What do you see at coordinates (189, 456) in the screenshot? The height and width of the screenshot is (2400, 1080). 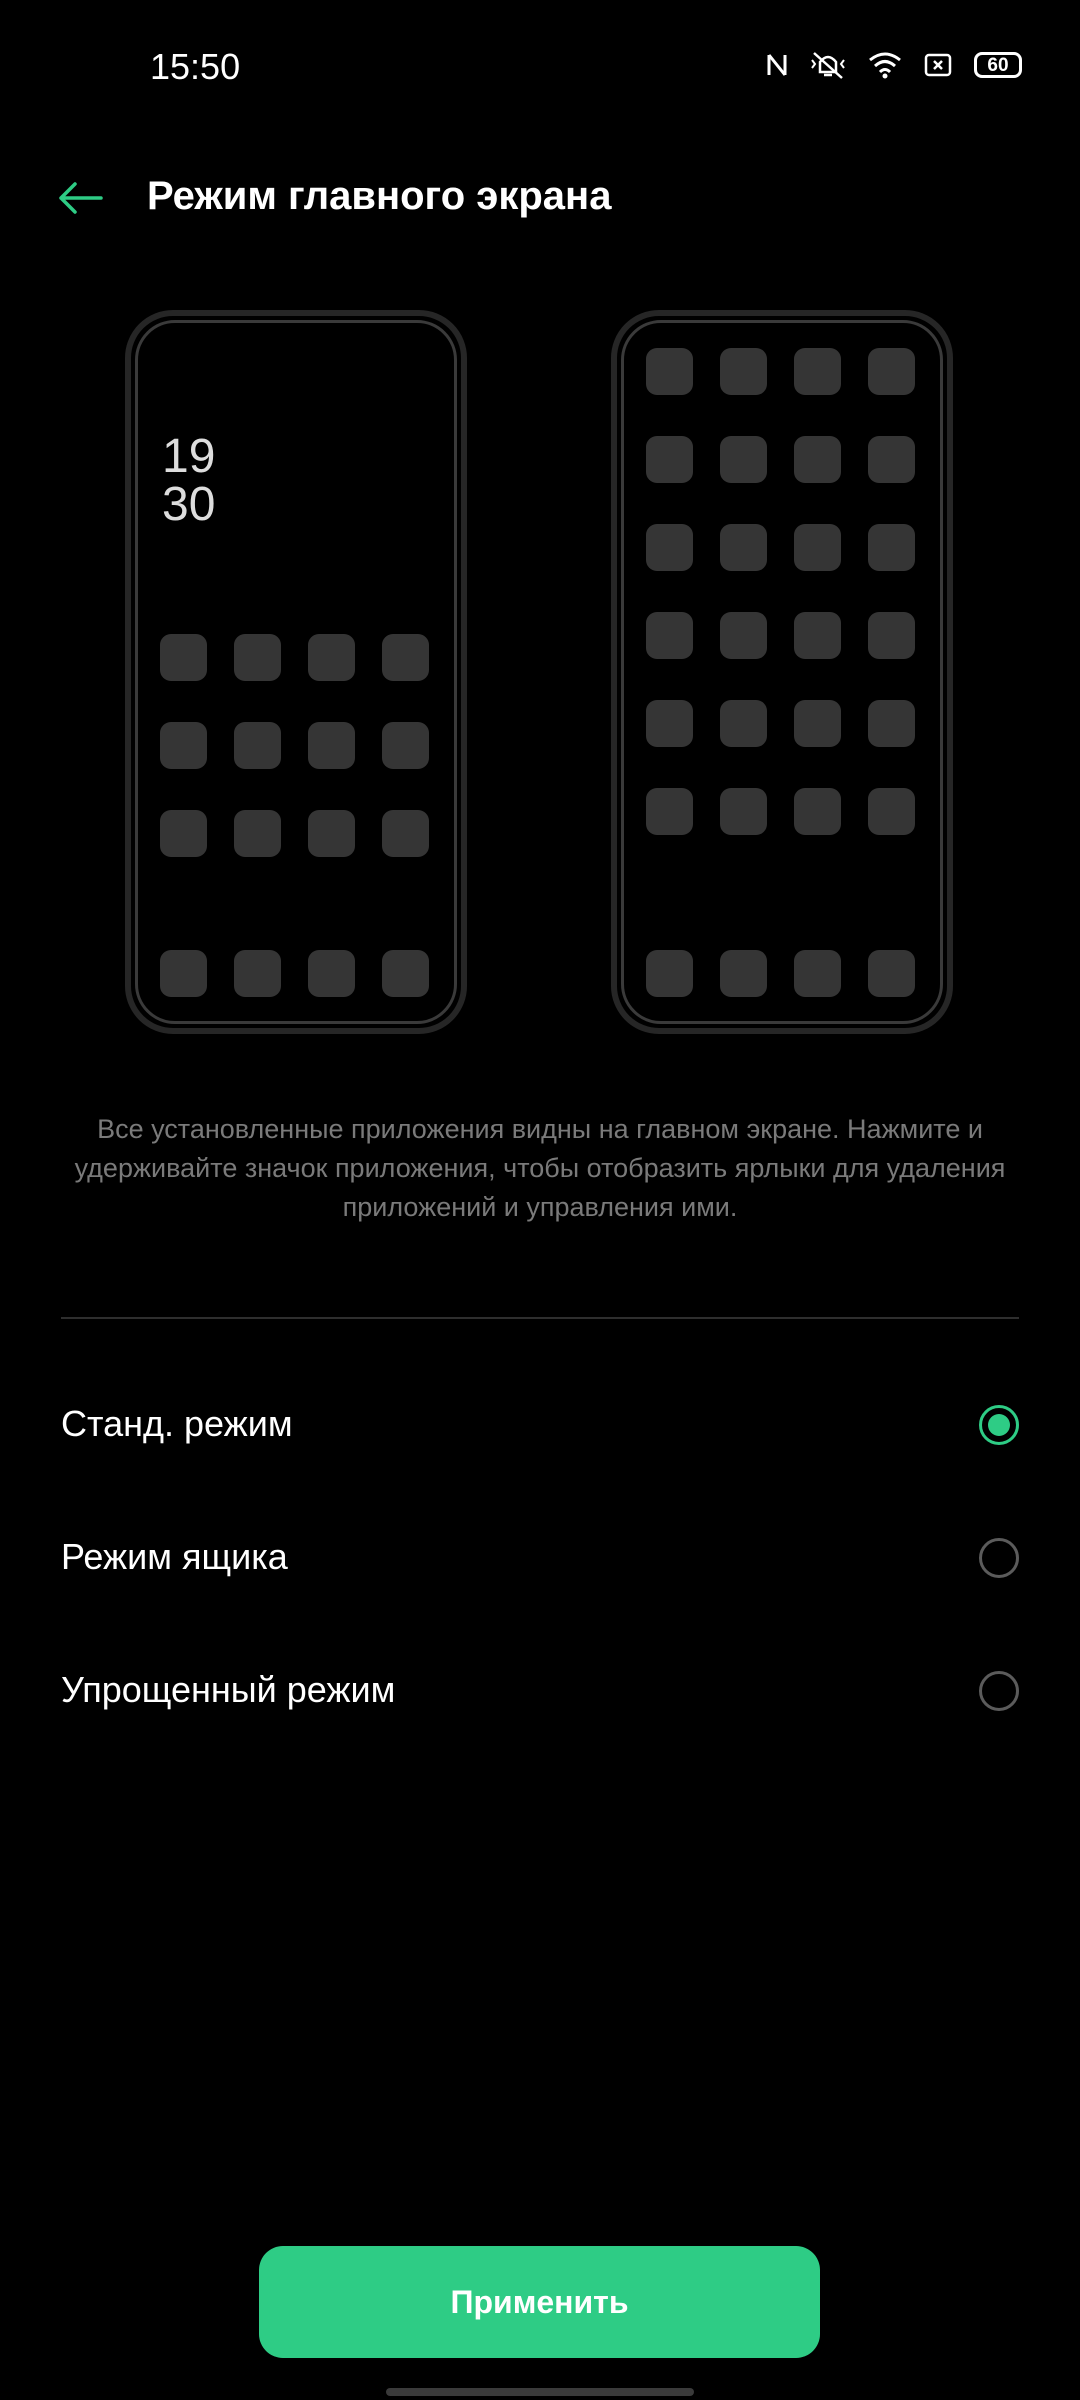 I see `preview-clock-hour: 19` at bounding box center [189, 456].